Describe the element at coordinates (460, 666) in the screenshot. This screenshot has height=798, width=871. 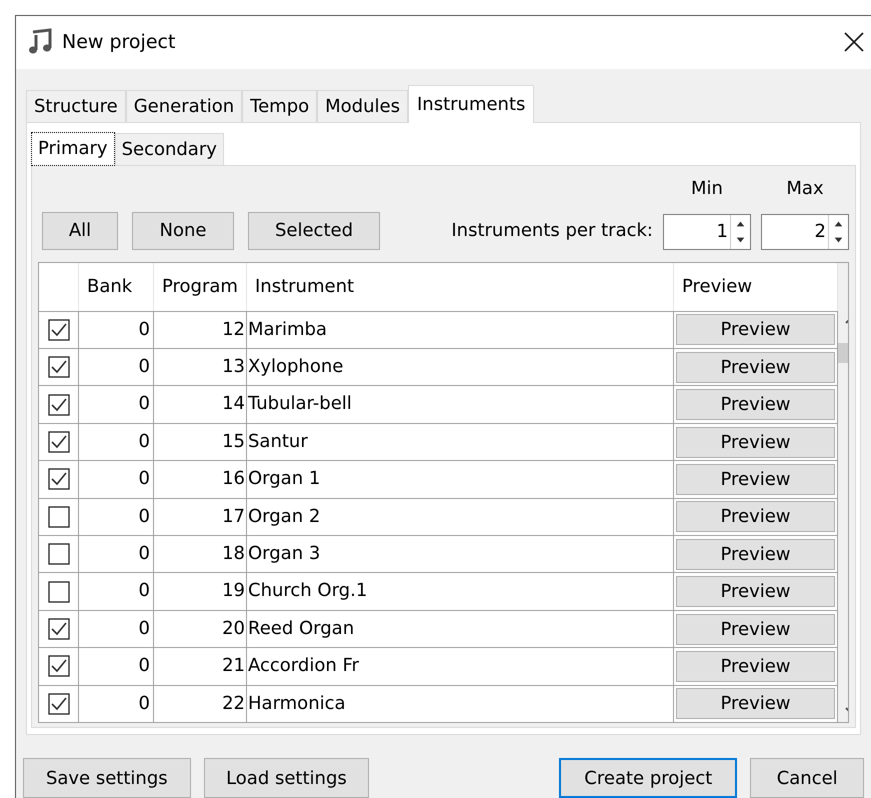
I see `table-cell: Accordion Fr` at that location.